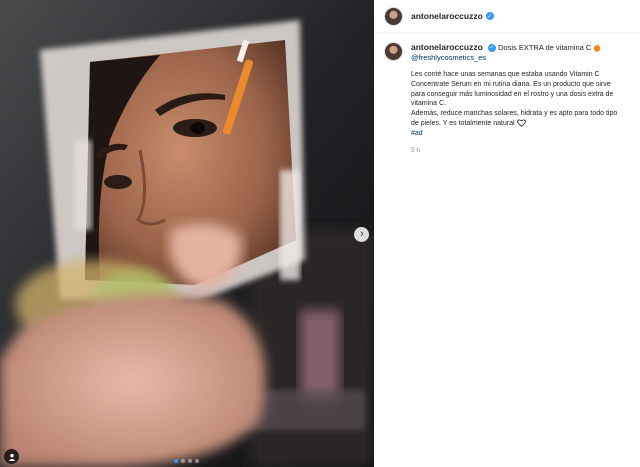 This screenshot has height=467, width=640. What do you see at coordinates (518, 58) in the screenshot?
I see `mention-link: @freshlycosmetics_es` at bounding box center [518, 58].